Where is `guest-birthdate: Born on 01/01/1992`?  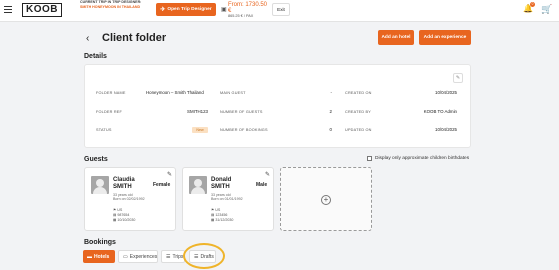 guest-birthdate: Born on 01/01/1992 is located at coordinates (227, 199).